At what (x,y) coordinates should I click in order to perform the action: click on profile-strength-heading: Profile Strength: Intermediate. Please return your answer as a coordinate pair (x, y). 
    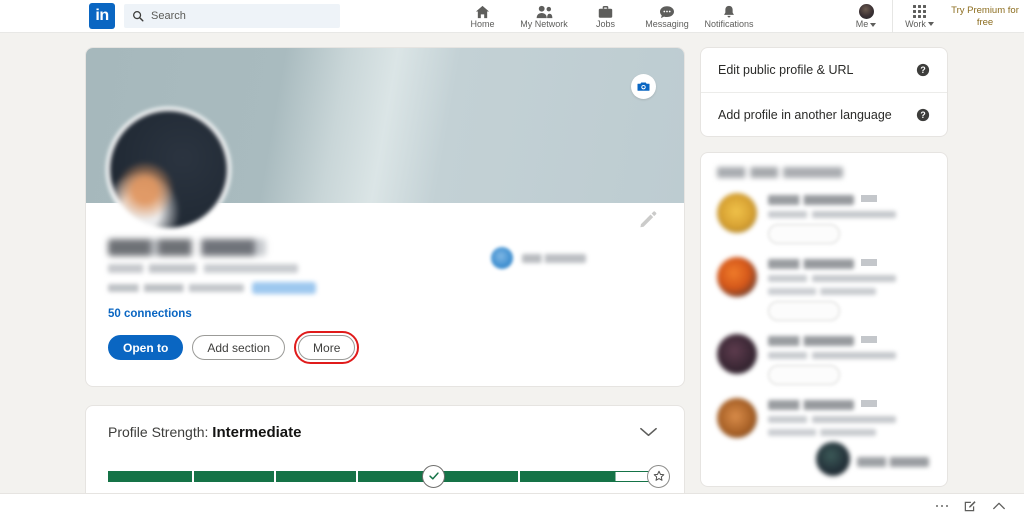
    Looking at the image, I should click on (385, 432).